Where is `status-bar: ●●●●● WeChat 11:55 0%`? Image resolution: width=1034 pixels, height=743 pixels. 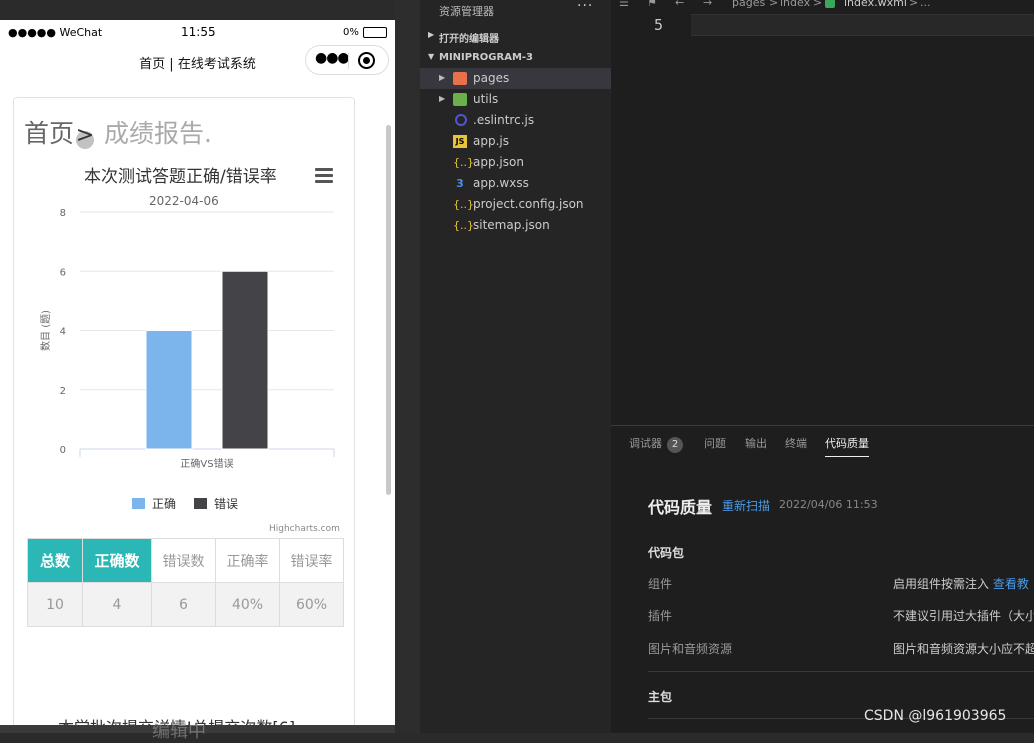
status-bar: ●●●●● WeChat 11:55 0% is located at coordinates (197, 32).